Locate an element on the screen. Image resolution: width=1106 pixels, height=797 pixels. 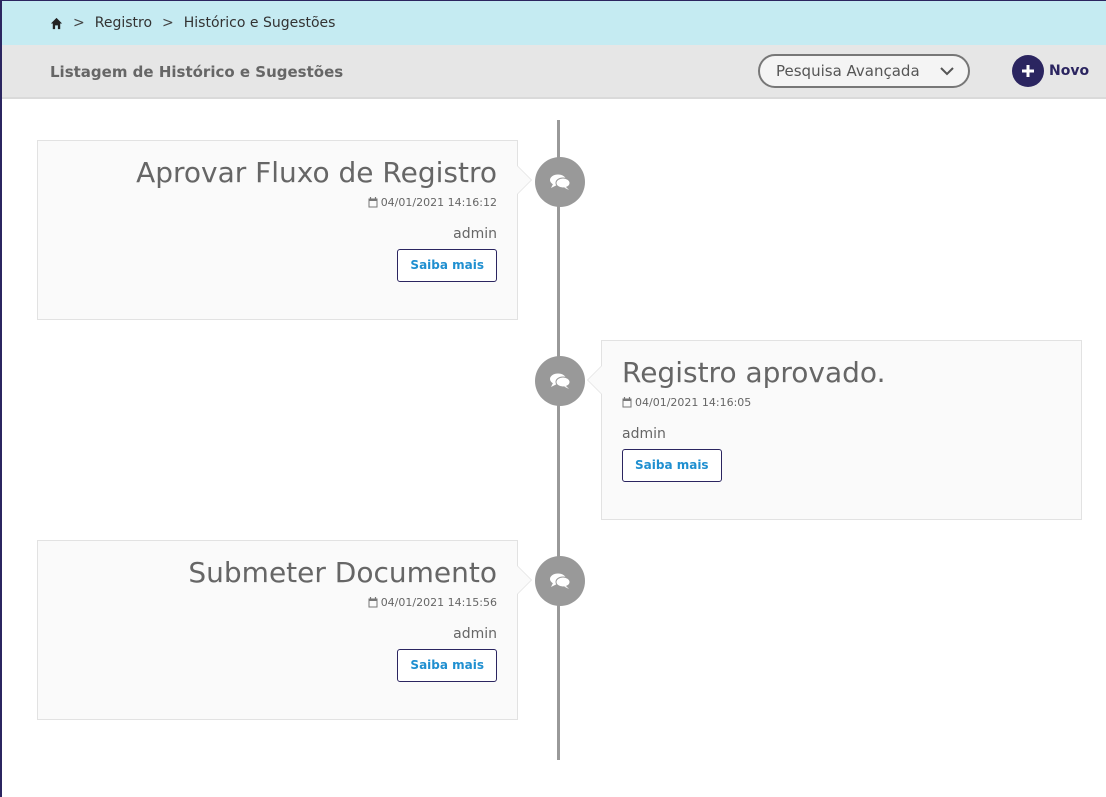
entry-date: 04/01/2021 14:16:12 is located at coordinates (277, 202).